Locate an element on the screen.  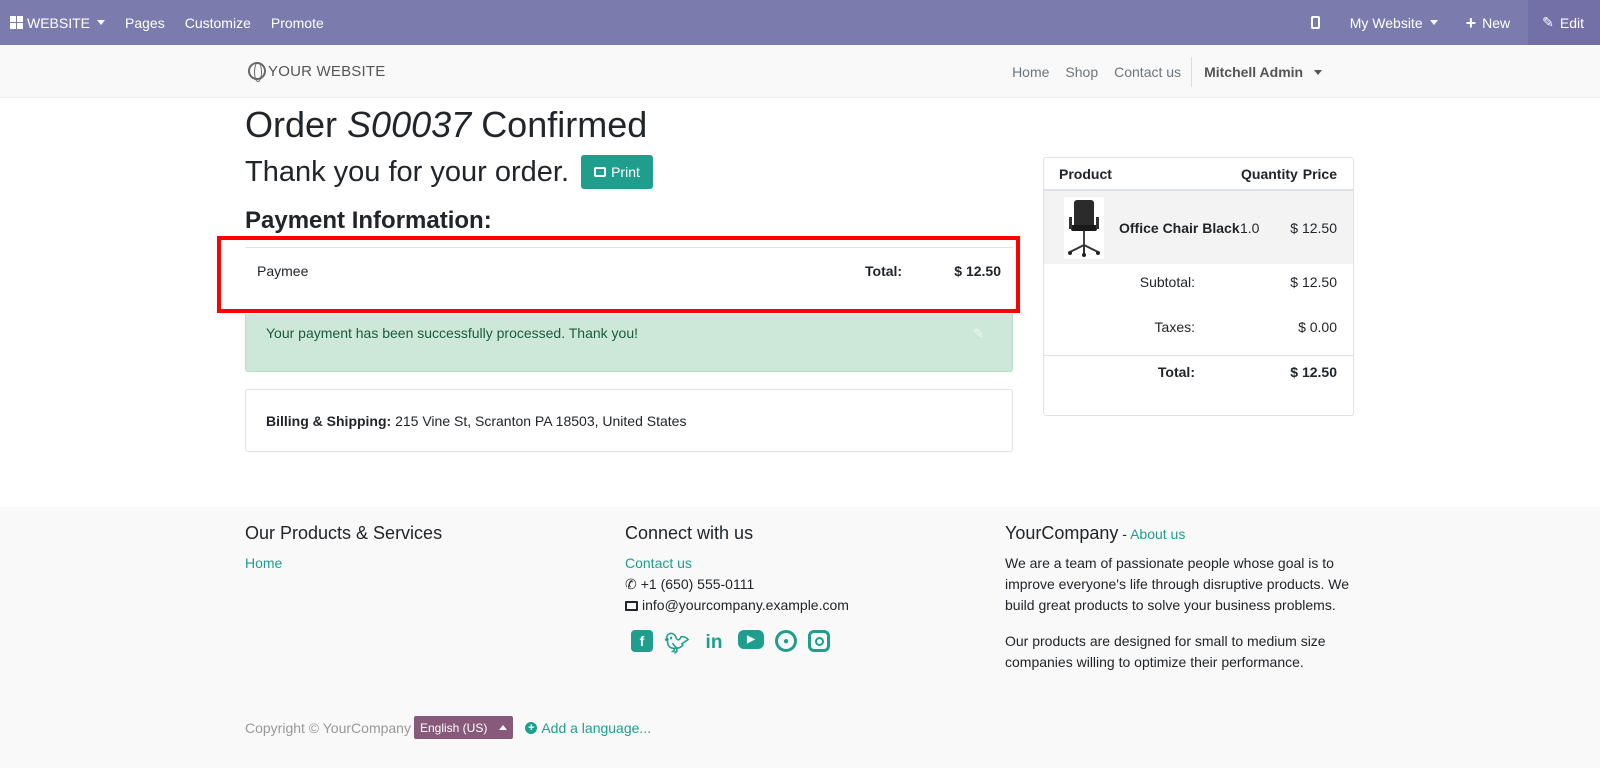
pages-menu: Pages is located at coordinates (145, 22).